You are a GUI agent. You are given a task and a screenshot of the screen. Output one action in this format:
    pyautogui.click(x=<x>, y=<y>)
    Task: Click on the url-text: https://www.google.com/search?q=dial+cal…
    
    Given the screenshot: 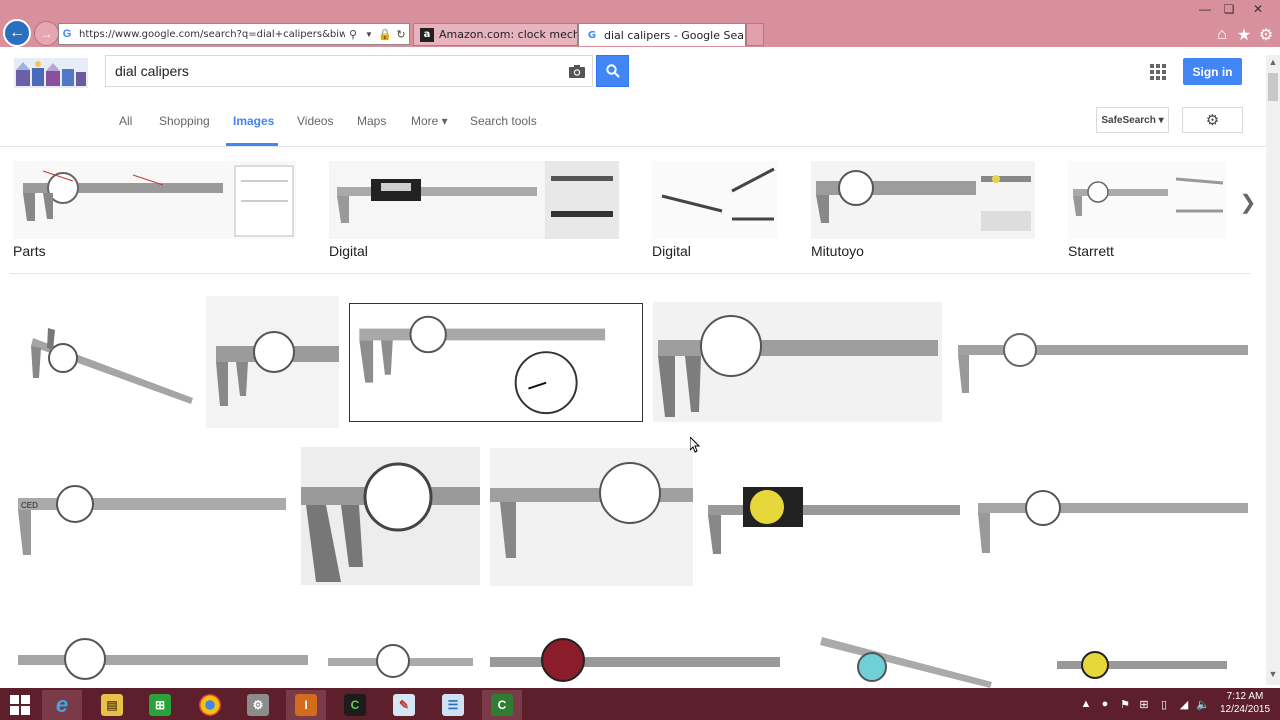 What is the action you would take?
    pyautogui.click(x=210, y=34)
    